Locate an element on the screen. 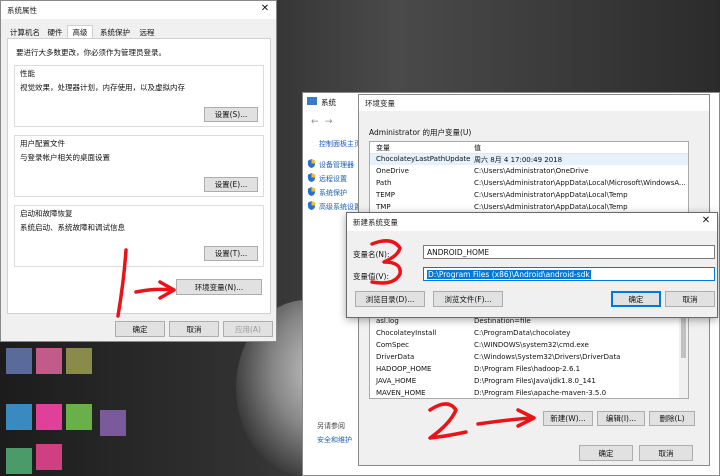 Image resolution: width=720 pixels, height=476 pixels. security-maintenance-link: 安全和维护 is located at coordinates (334, 440).